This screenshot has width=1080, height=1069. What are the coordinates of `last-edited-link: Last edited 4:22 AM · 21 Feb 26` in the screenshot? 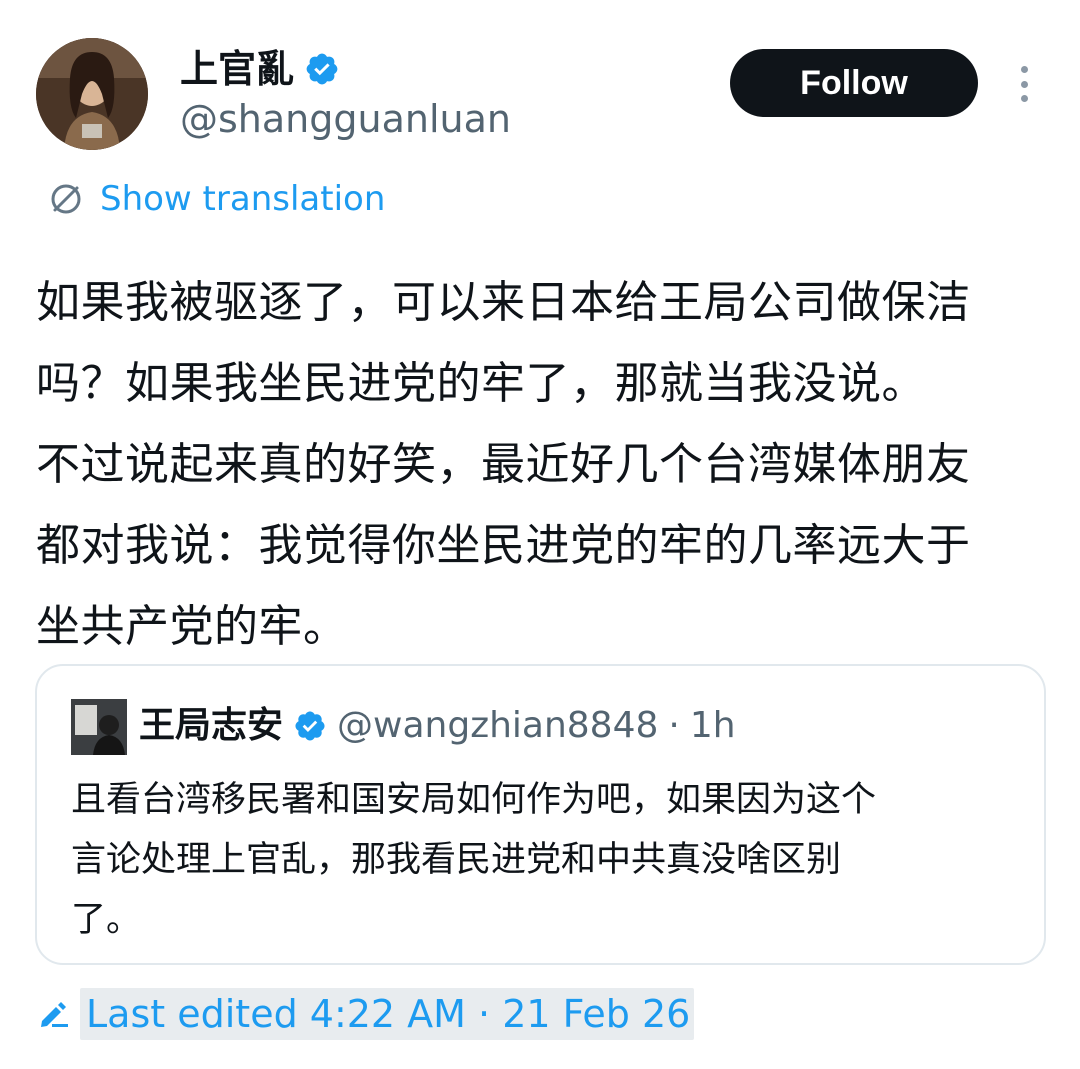 It's located at (365, 1014).